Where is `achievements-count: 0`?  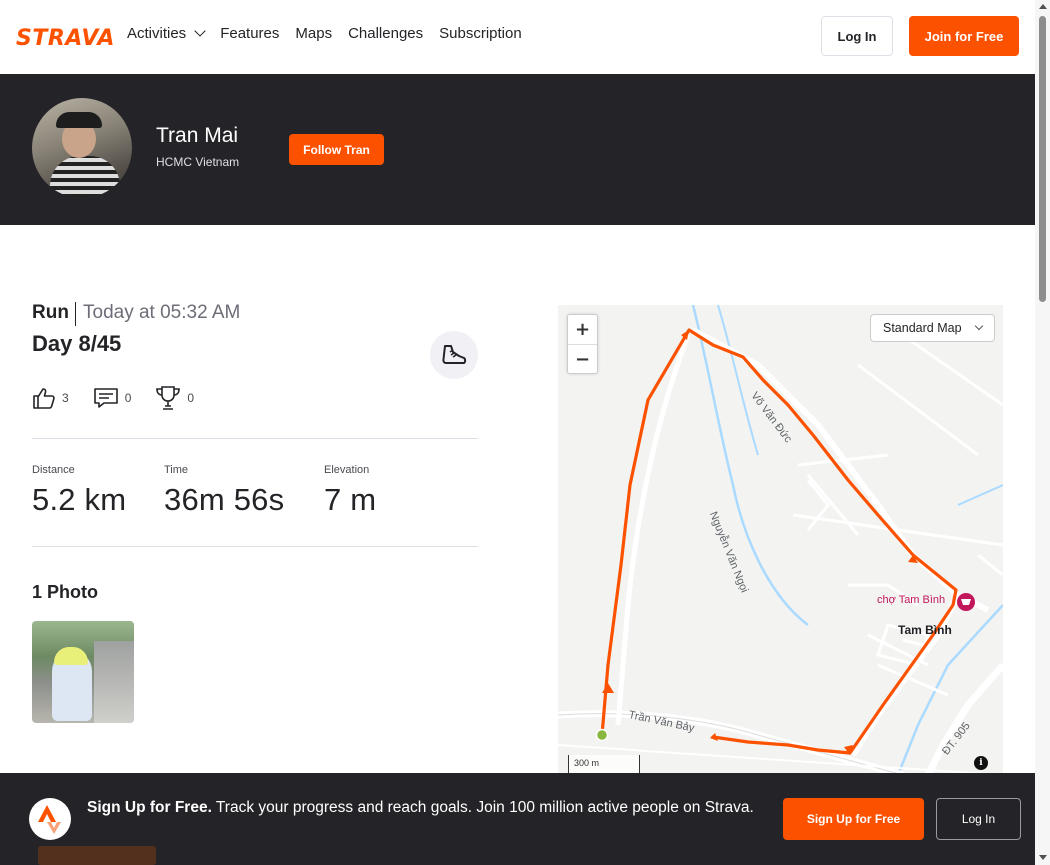
achievements-count: 0 is located at coordinates (191, 398).